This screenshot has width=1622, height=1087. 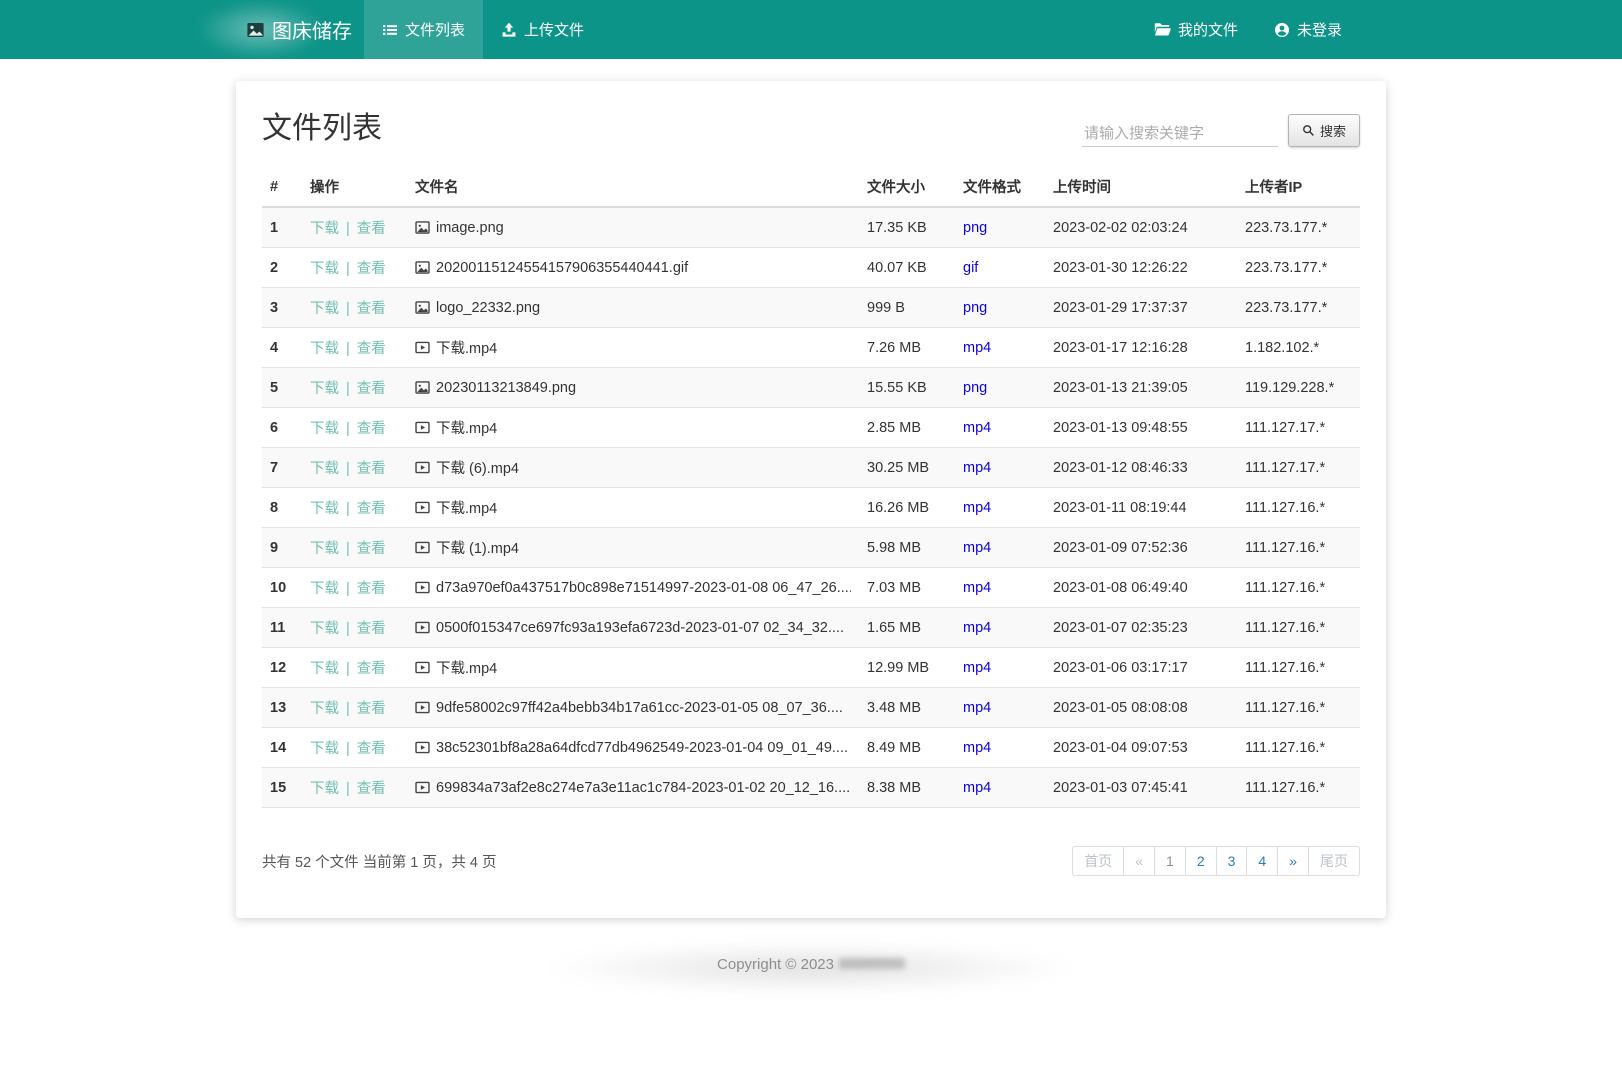 What do you see at coordinates (1298, 507) in the screenshot?
I see `row-uploader-ip: 111.127.16.*` at bounding box center [1298, 507].